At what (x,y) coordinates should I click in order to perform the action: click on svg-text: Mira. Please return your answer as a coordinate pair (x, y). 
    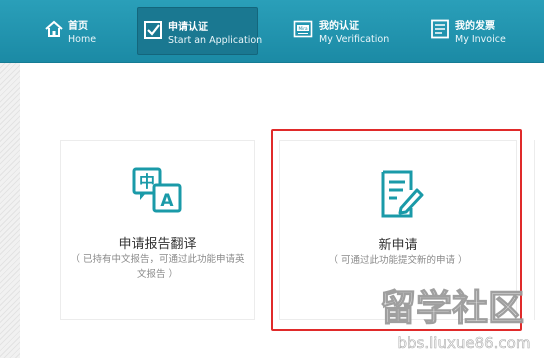
    Looking at the image, I should click on (302, 28).